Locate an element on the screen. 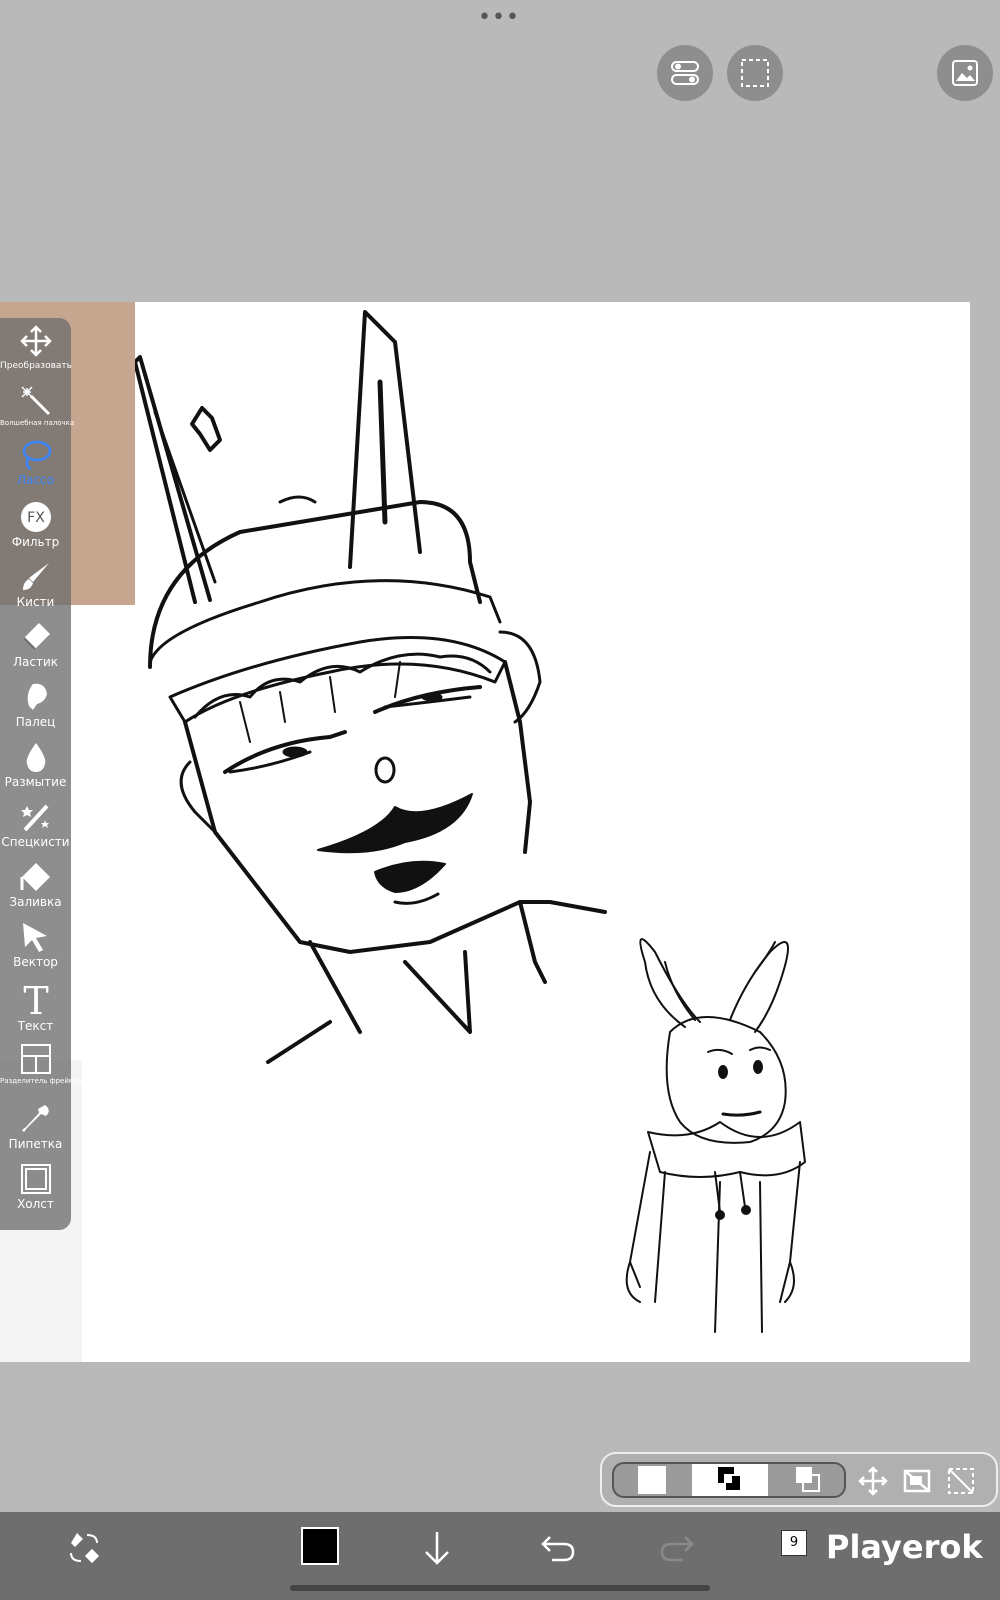 The height and width of the screenshot is (1600, 1000). tool-canvas: Холст is located at coordinates (35, 1189).